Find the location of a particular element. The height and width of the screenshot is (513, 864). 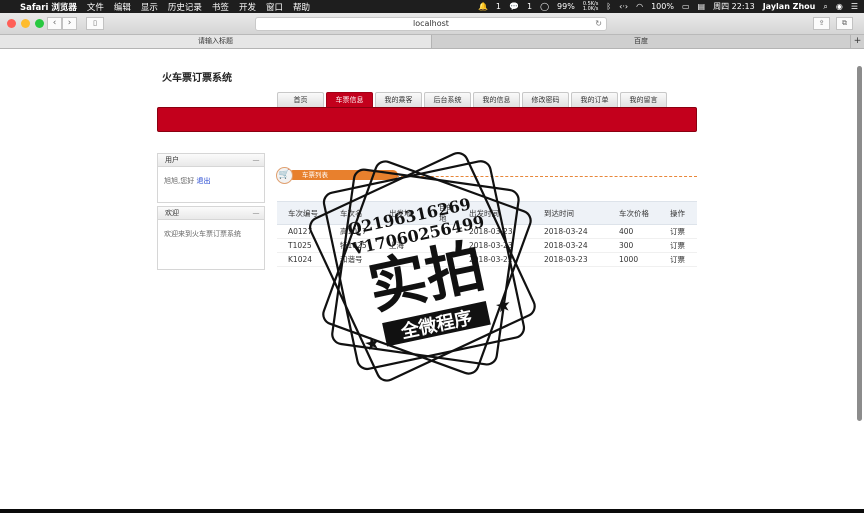

net-down: 1.0K/s is located at coordinates (590, 8).